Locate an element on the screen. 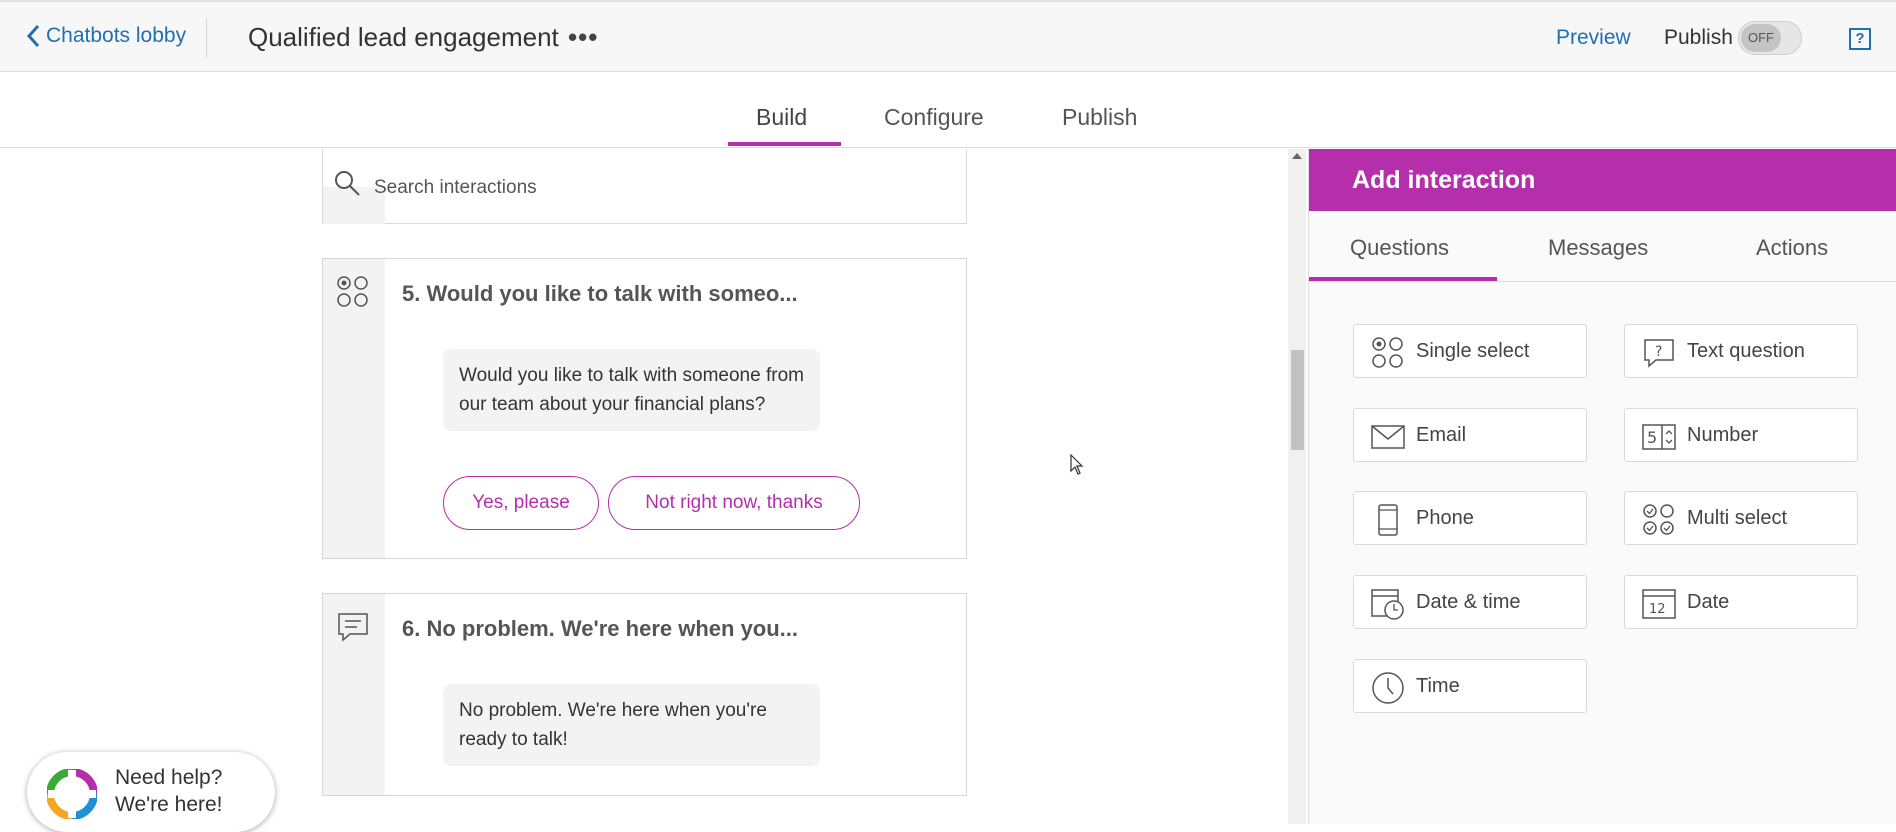 This screenshot has width=1896, height=832. panel-tabs: Questions Messages Actions is located at coordinates (1602, 246).